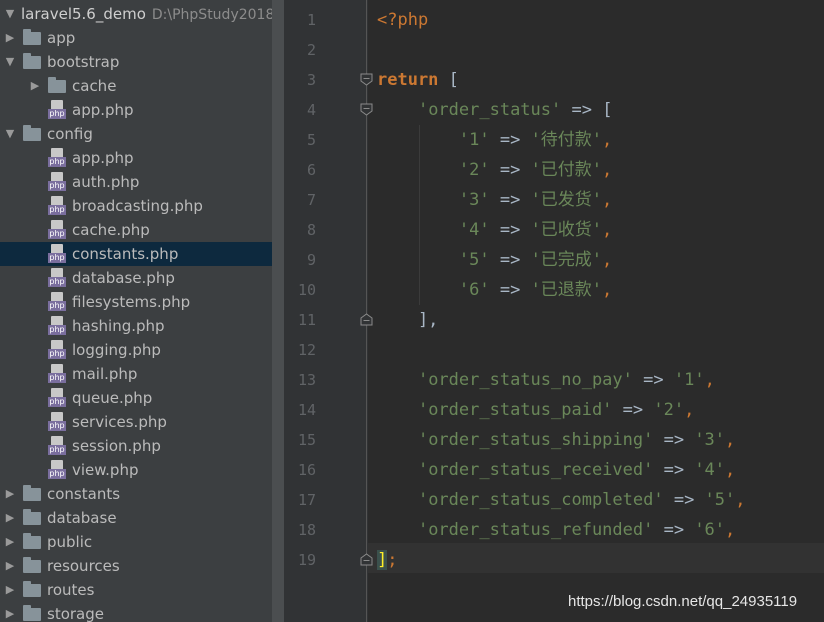 Image resolution: width=824 pixels, height=622 pixels. Describe the element at coordinates (136, 422) in the screenshot. I see `tree-file: php services.php` at that location.